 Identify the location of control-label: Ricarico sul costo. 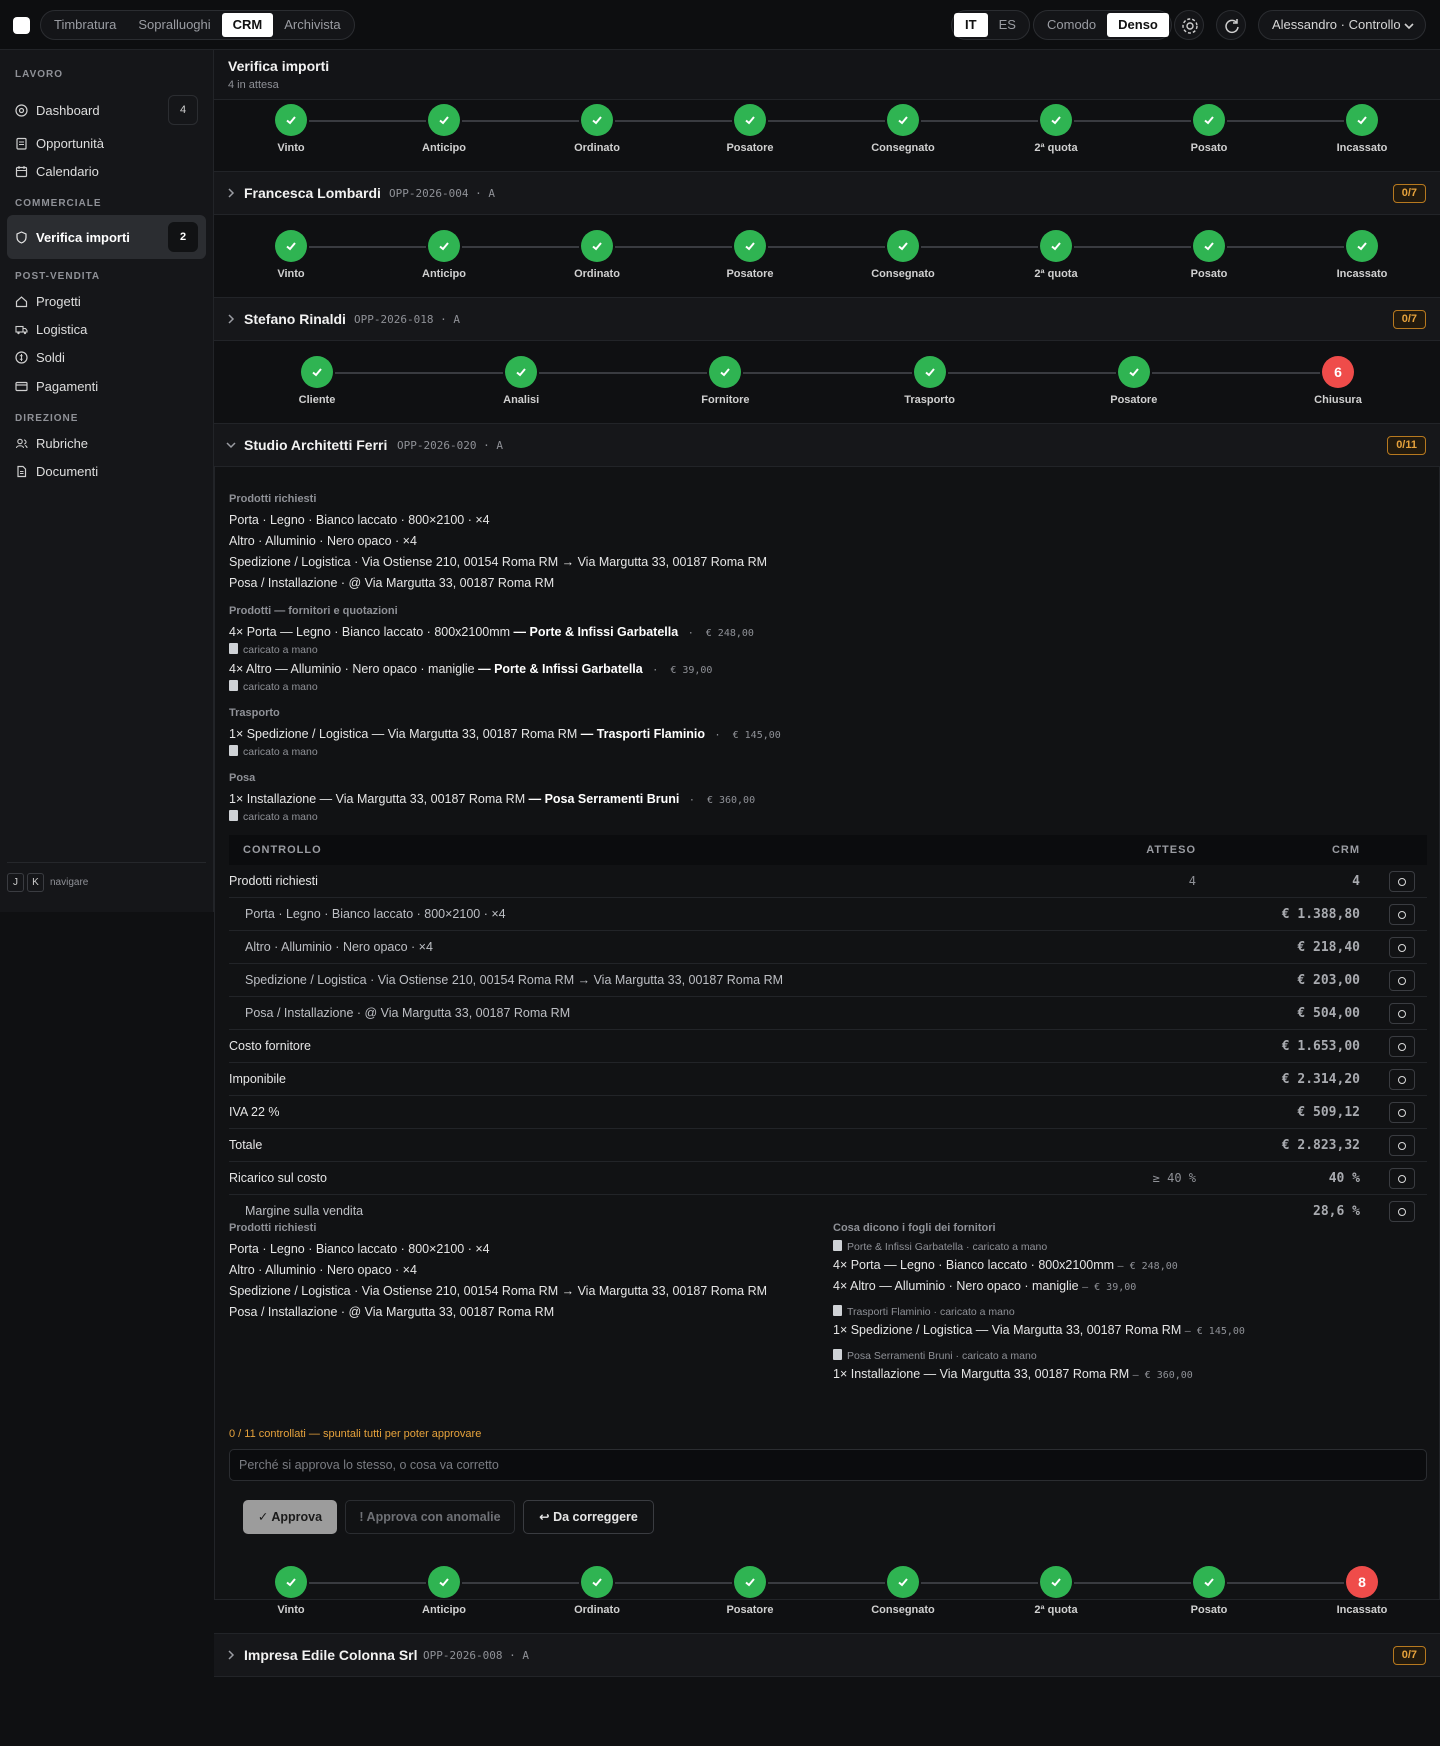
(278, 1178).